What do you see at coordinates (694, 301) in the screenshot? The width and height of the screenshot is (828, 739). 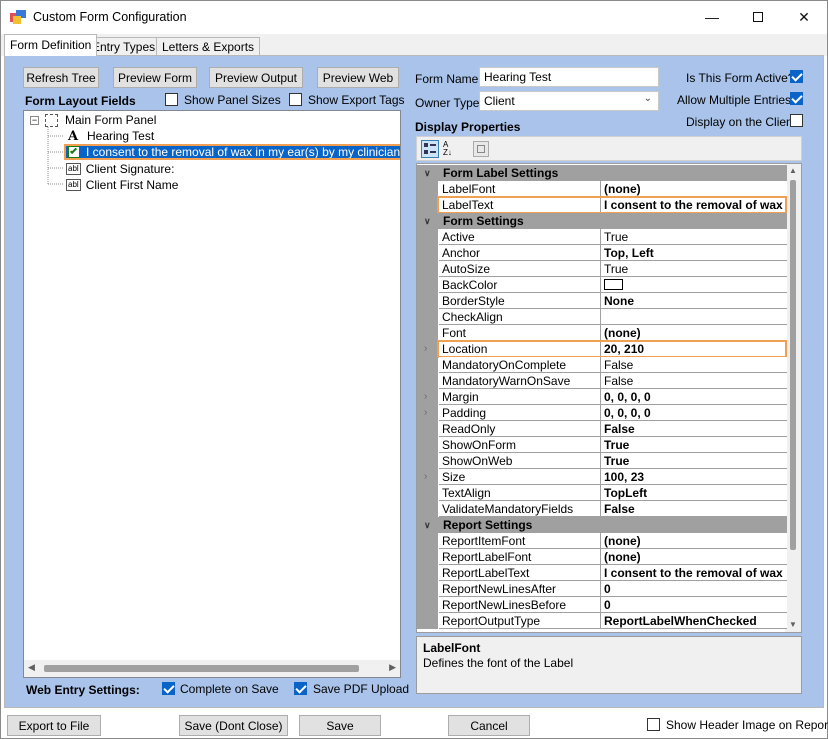 I see `property-value: None` at bounding box center [694, 301].